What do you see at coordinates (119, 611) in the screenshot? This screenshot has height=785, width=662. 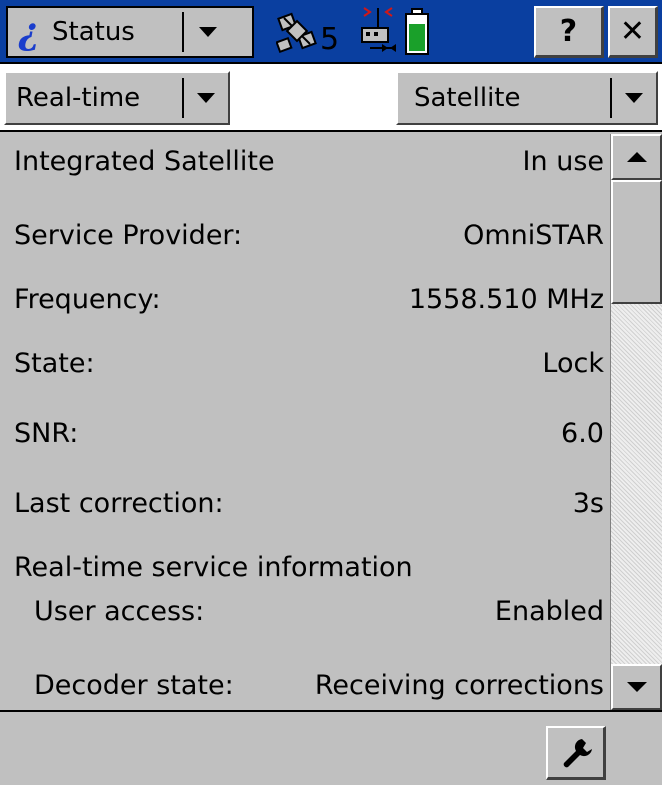 I see `detail-label: User access:` at bounding box center [119, 611].